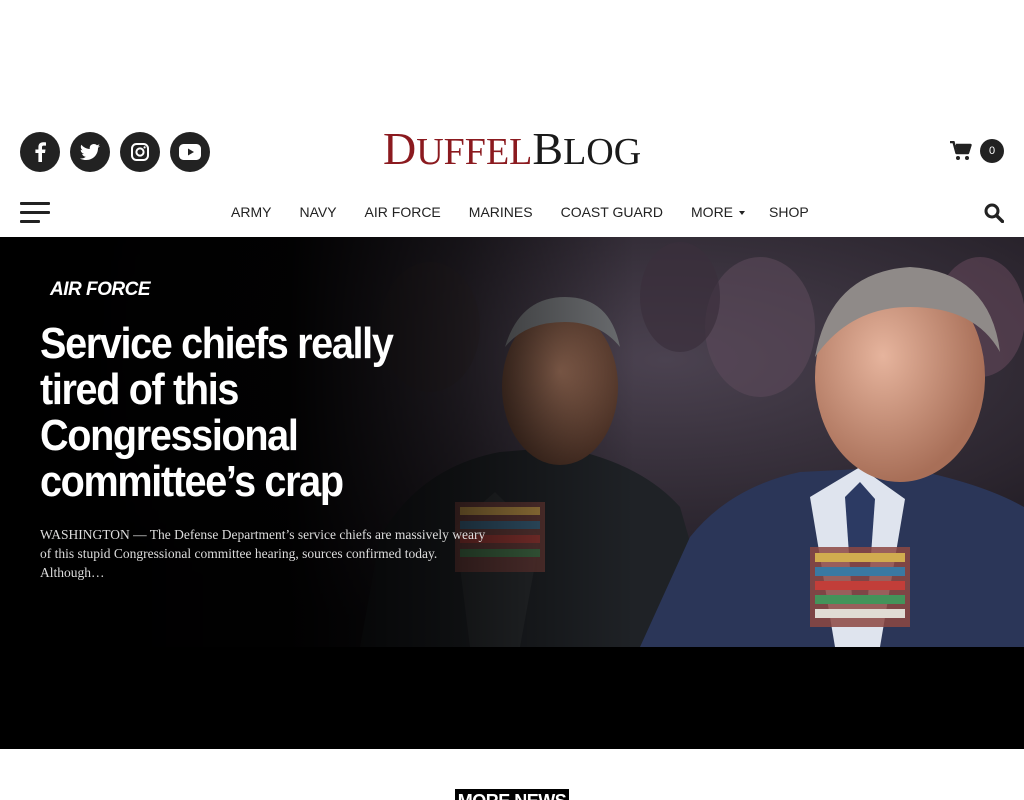 The image size is (1024, 800). What do you see at coordinates (977, 151) in the screenshot?
I see `cart-button: 0` at bounding box center [977, 151].